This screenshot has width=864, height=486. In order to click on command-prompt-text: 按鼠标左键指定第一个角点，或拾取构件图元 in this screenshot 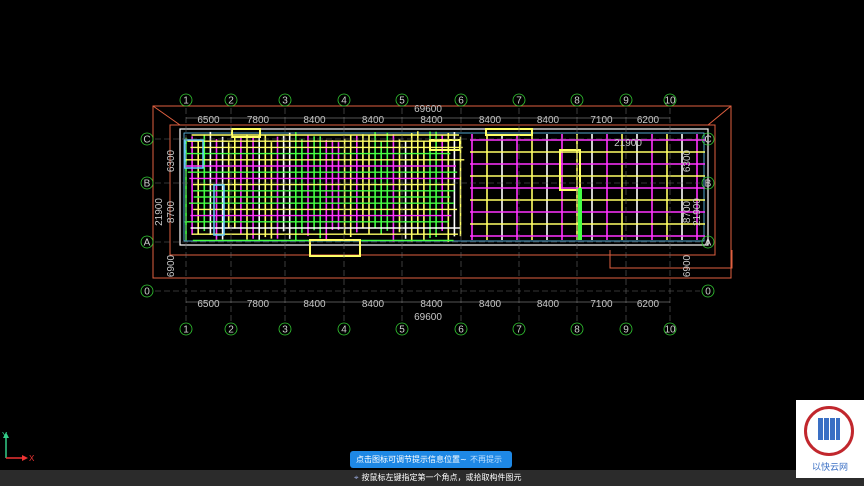, I will do `click(441, 477)`.